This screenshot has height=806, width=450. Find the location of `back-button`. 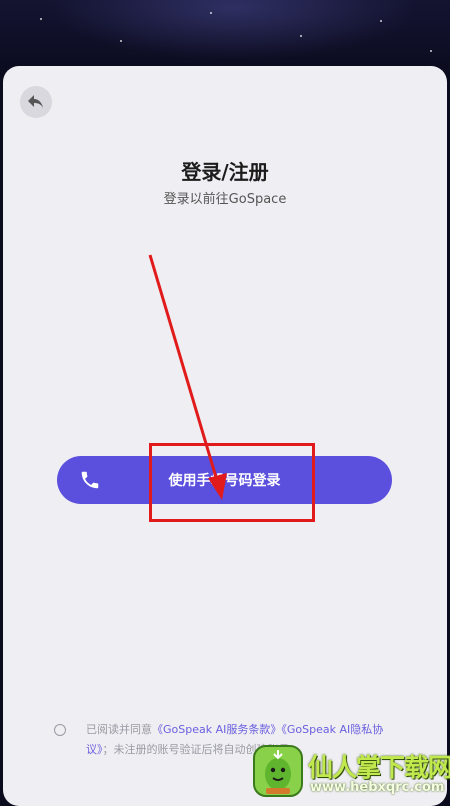

back-button is located at coordinates (36, 102).